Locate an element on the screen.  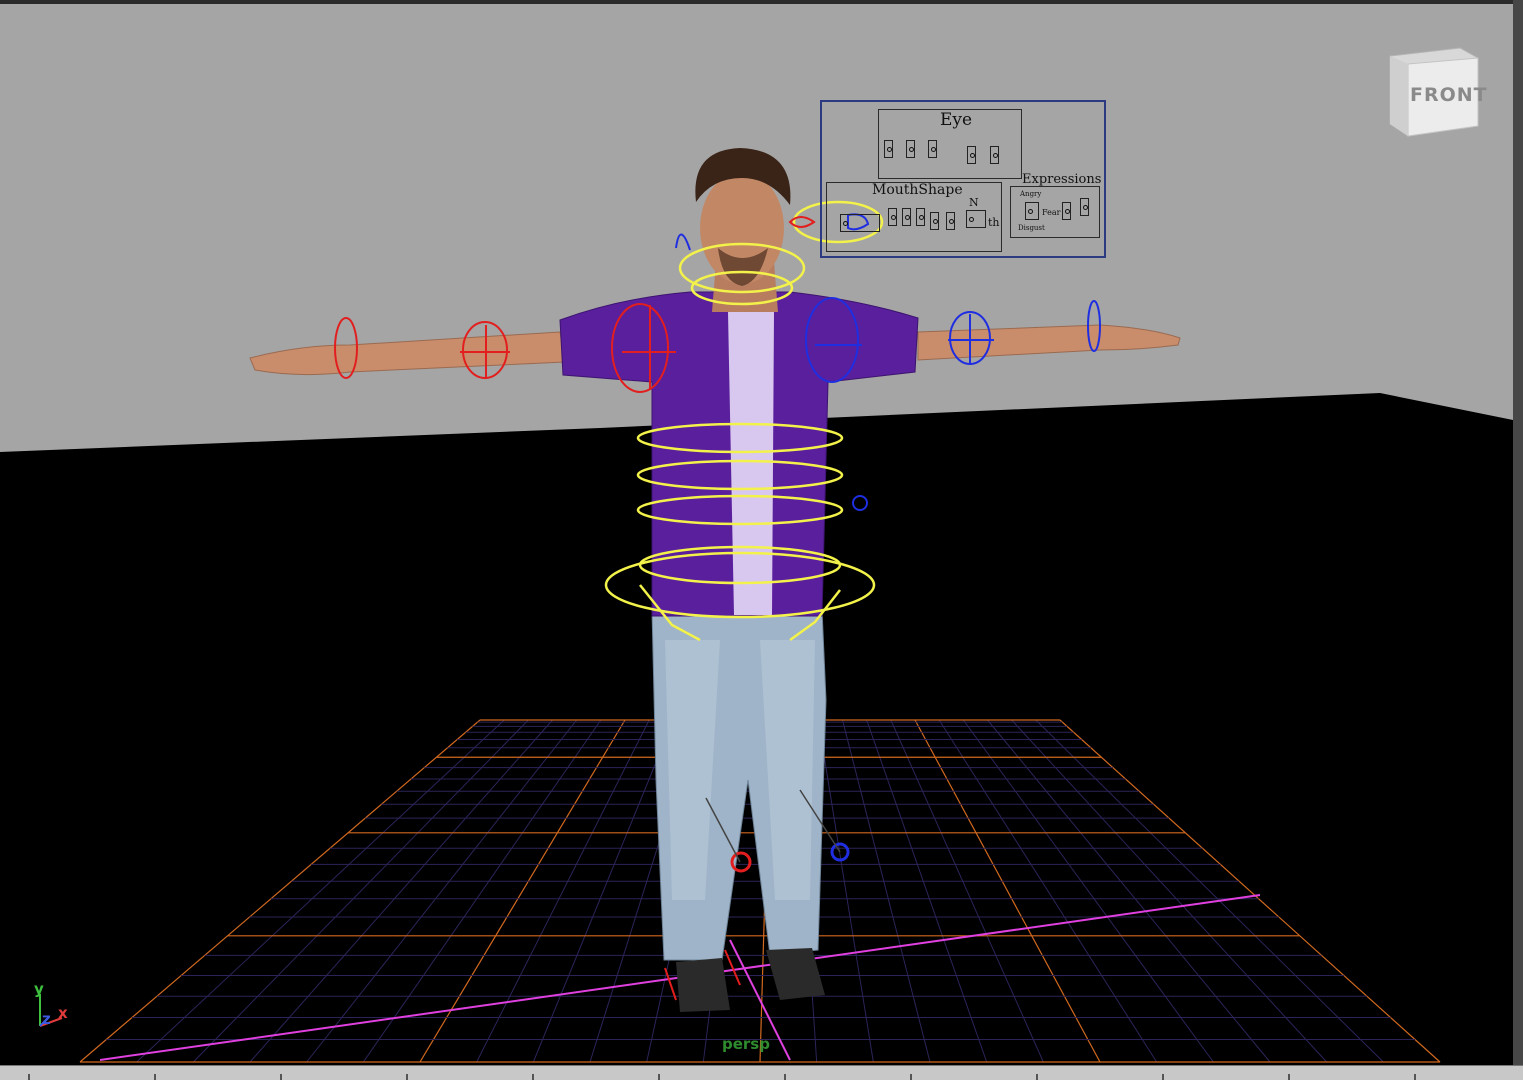
expressions-title: Expressions is located at coordinates (1062, 179).